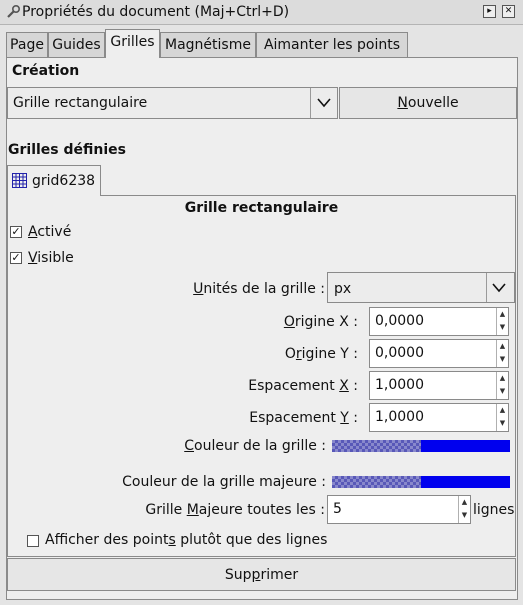 The width and height of the screenshot is (523, 605). Describe the element at coordinates (494, 510) in the screenshot. I see `major-every-unit: lignes` at that location.